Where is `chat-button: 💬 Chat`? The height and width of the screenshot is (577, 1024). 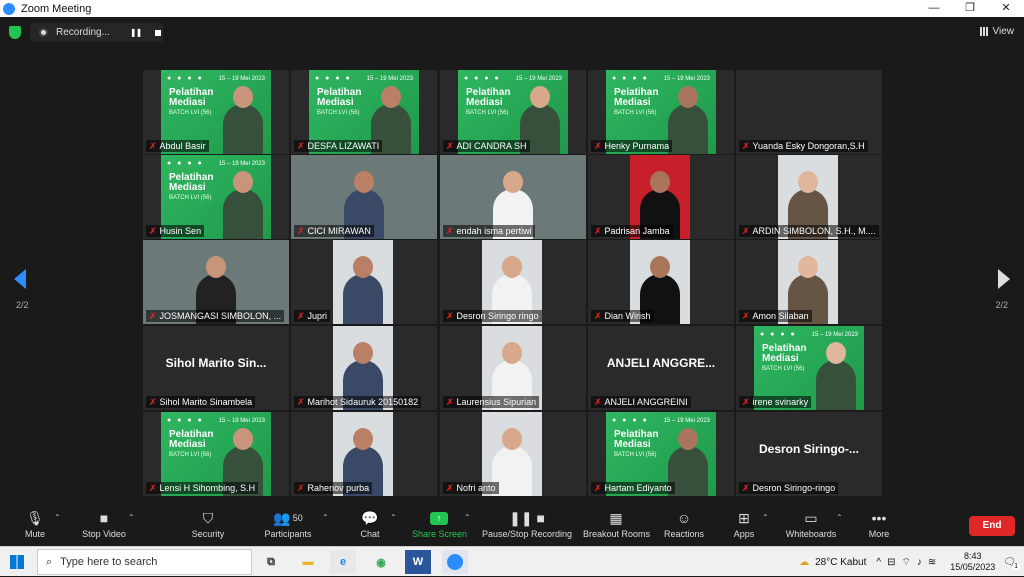 chat-button: 💬 Chat is located at coordinates (370, 524).